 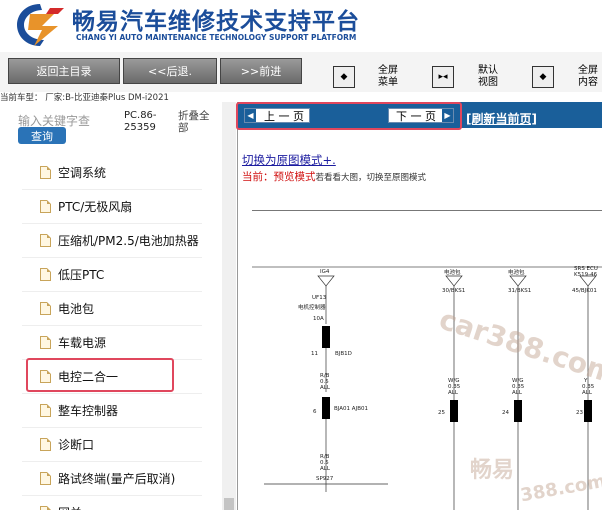 What do you see at coordinates (40, 25) in the screenshot?
I see `chang-yi-logo` at bounding box center [40, 25].